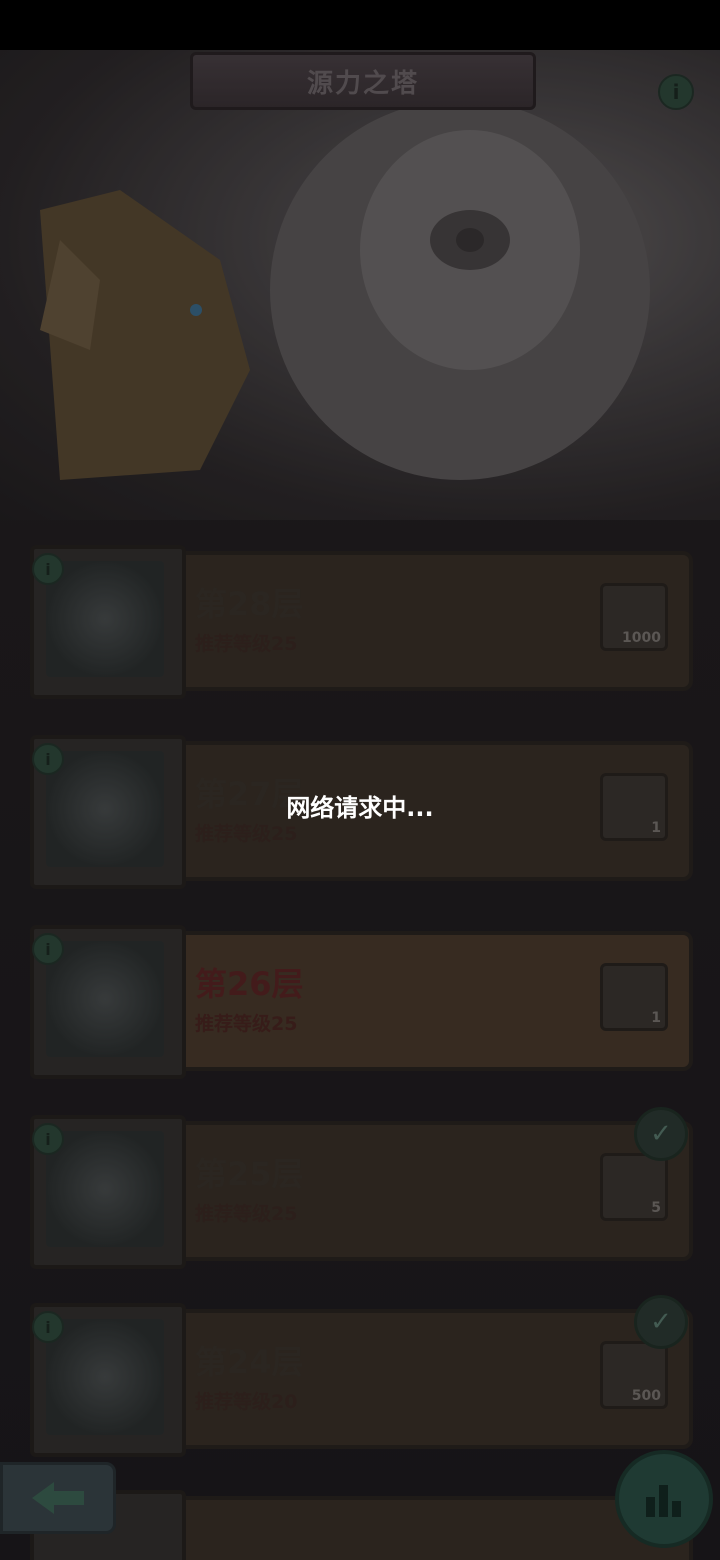 This screenshot has width=720, height=1560. I want to click on floor-card-25: i 第25层 推荐等级25 5 ✓, so click(361, 1188).